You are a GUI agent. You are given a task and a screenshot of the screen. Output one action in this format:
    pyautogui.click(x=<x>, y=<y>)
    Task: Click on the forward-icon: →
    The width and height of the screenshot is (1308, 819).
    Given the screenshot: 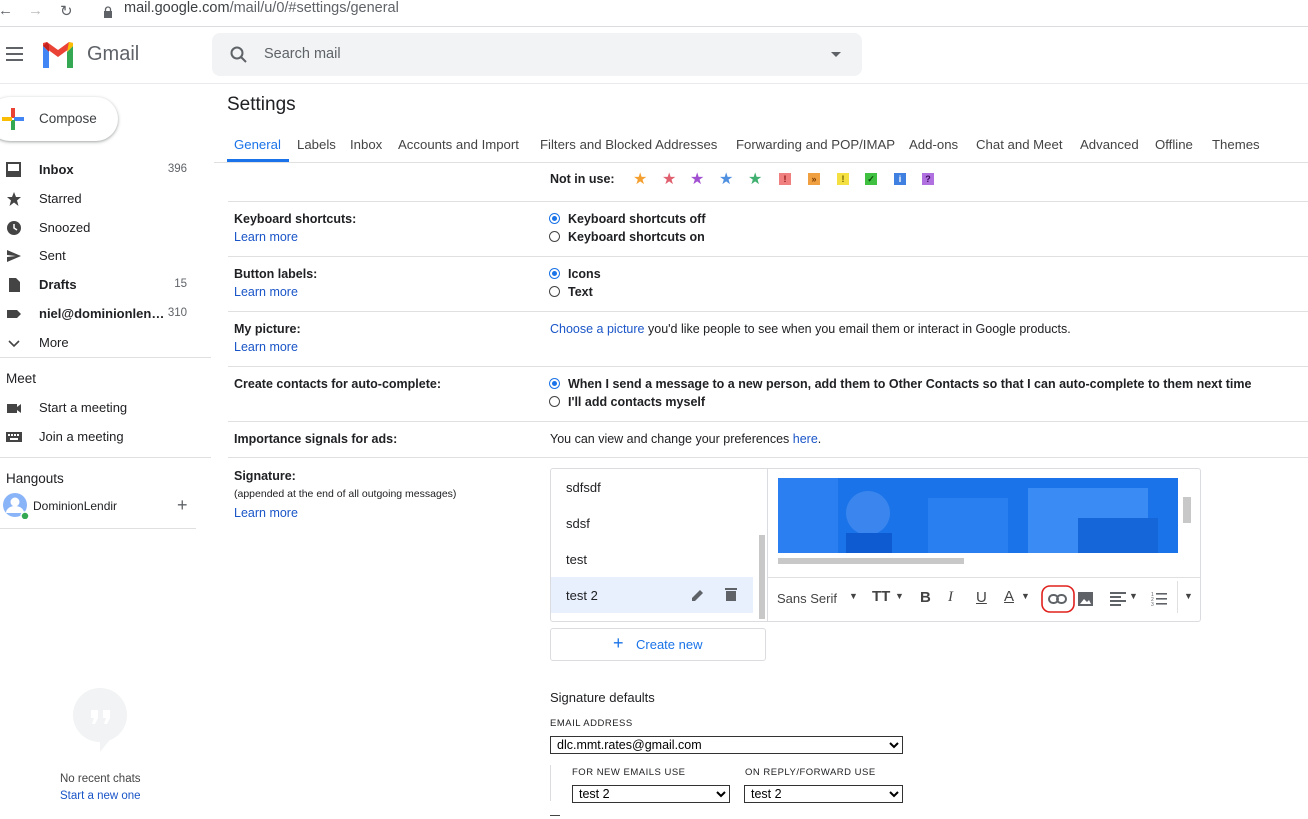 What is the action you would take?
    pyautogui.click(x=35, y=10)
    